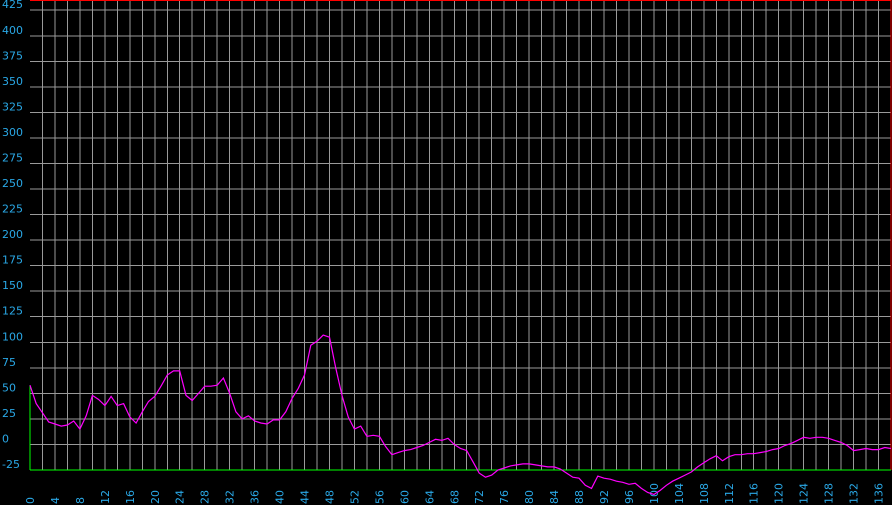  Describe the element at coordinates (679, 493) in the screenshot. I see `x-tick-label: 104` at that location.